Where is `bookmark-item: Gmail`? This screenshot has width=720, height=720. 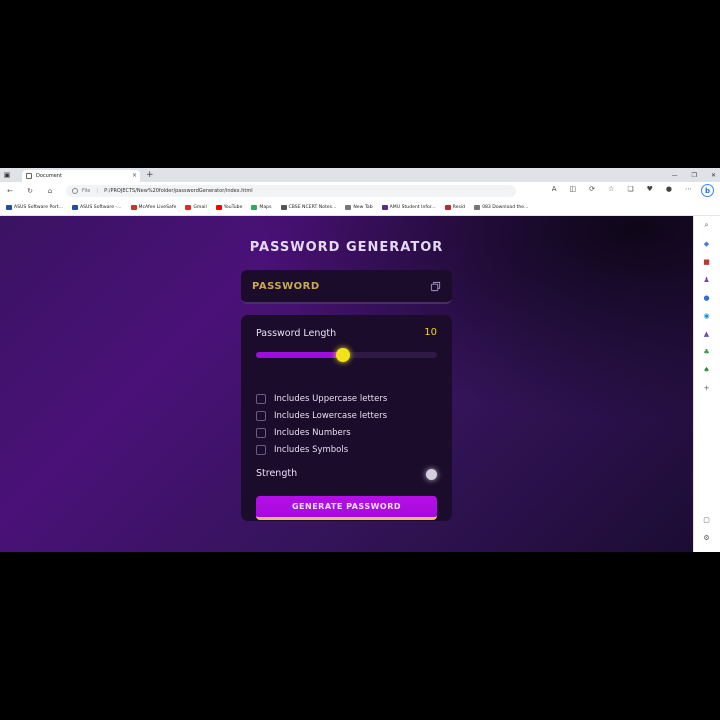 bookmark-item: Gmail is located at coordinates (196, 207).